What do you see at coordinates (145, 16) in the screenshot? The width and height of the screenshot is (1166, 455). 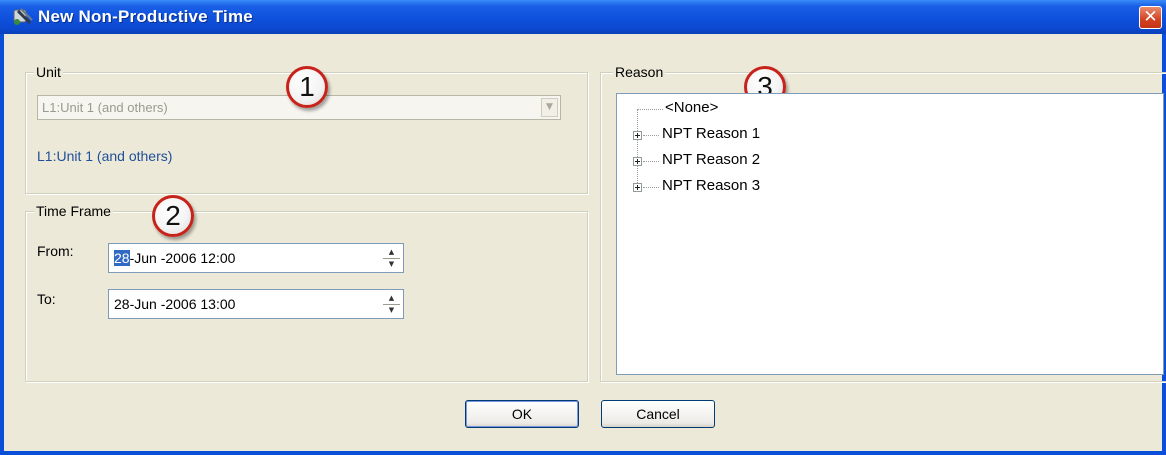 I see `window-title: New Non-Productive Time` at bounding box center [145, 16].